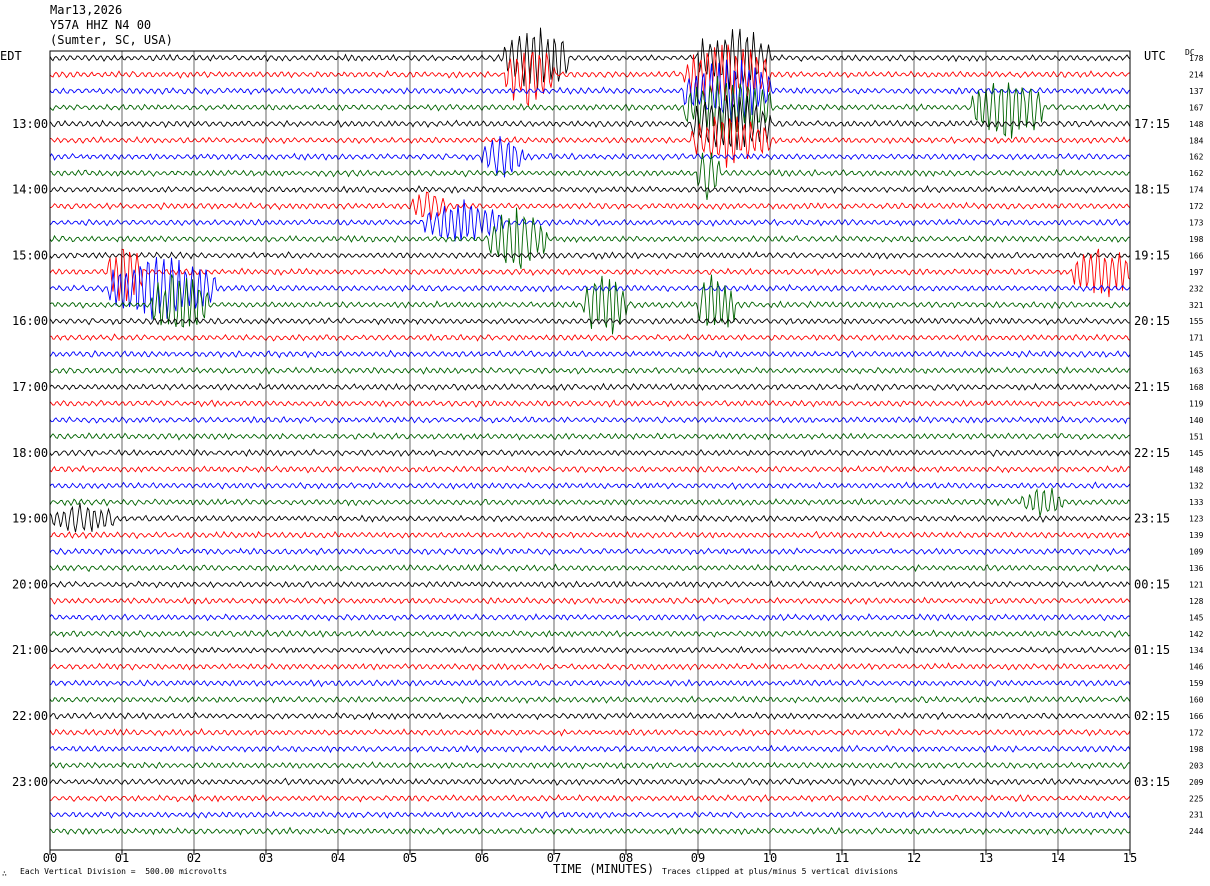 Image resolution: width=1210 pixels, height=886 pixels. I want to click on dc-value: 132, so click(1196, 486).